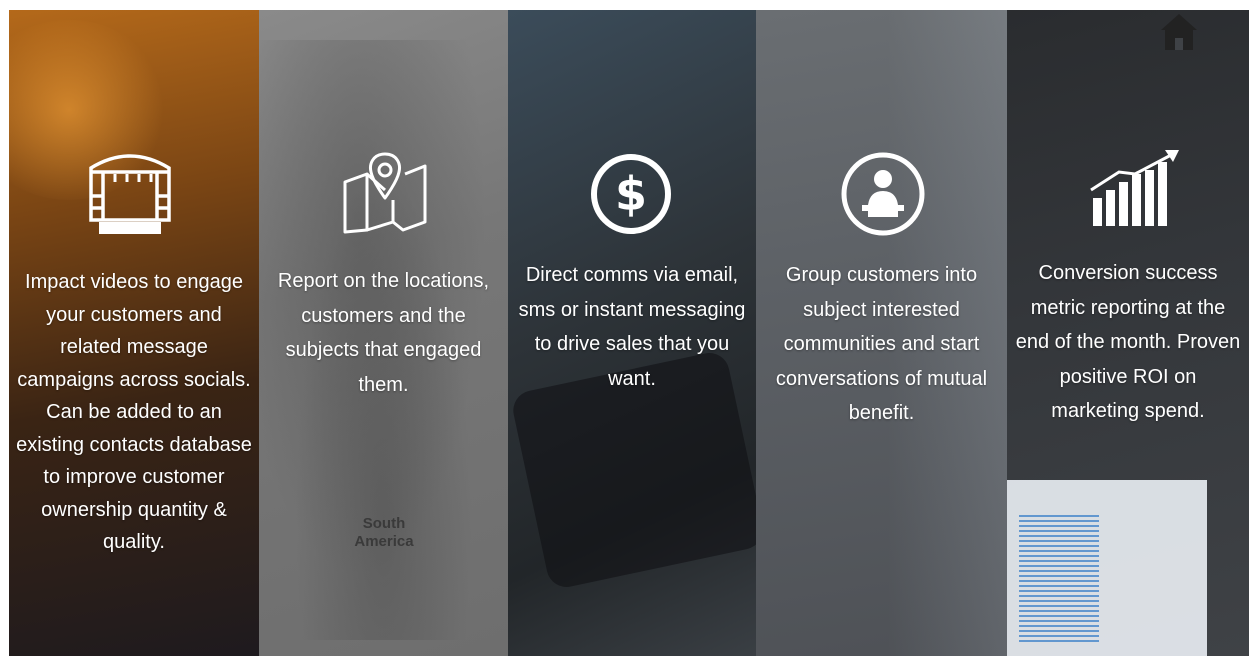 Image resolution: width=1251 pixels, height=657 pixels. I want to click on speaker-podium-icon, so click(883, 194).